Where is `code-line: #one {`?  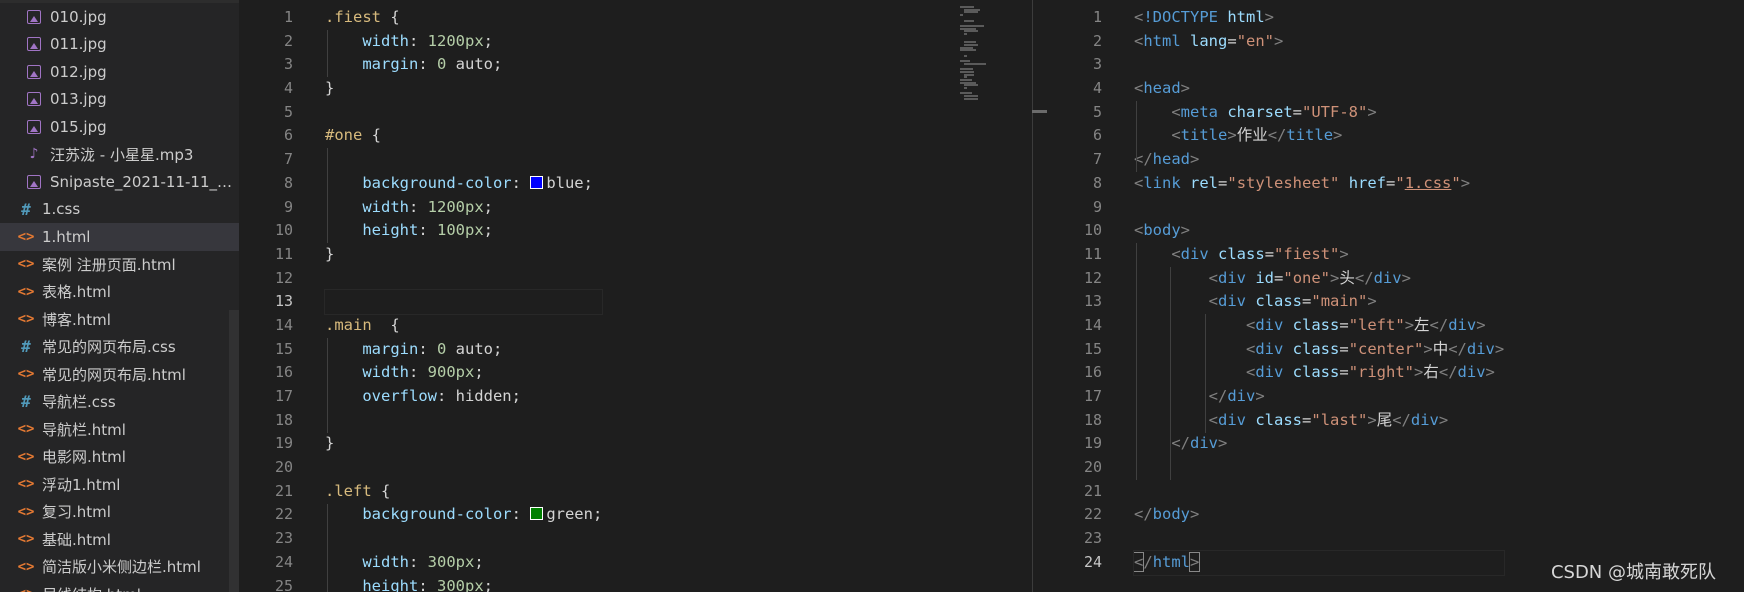 code-line: #one { is located at coordinates (463, 136).